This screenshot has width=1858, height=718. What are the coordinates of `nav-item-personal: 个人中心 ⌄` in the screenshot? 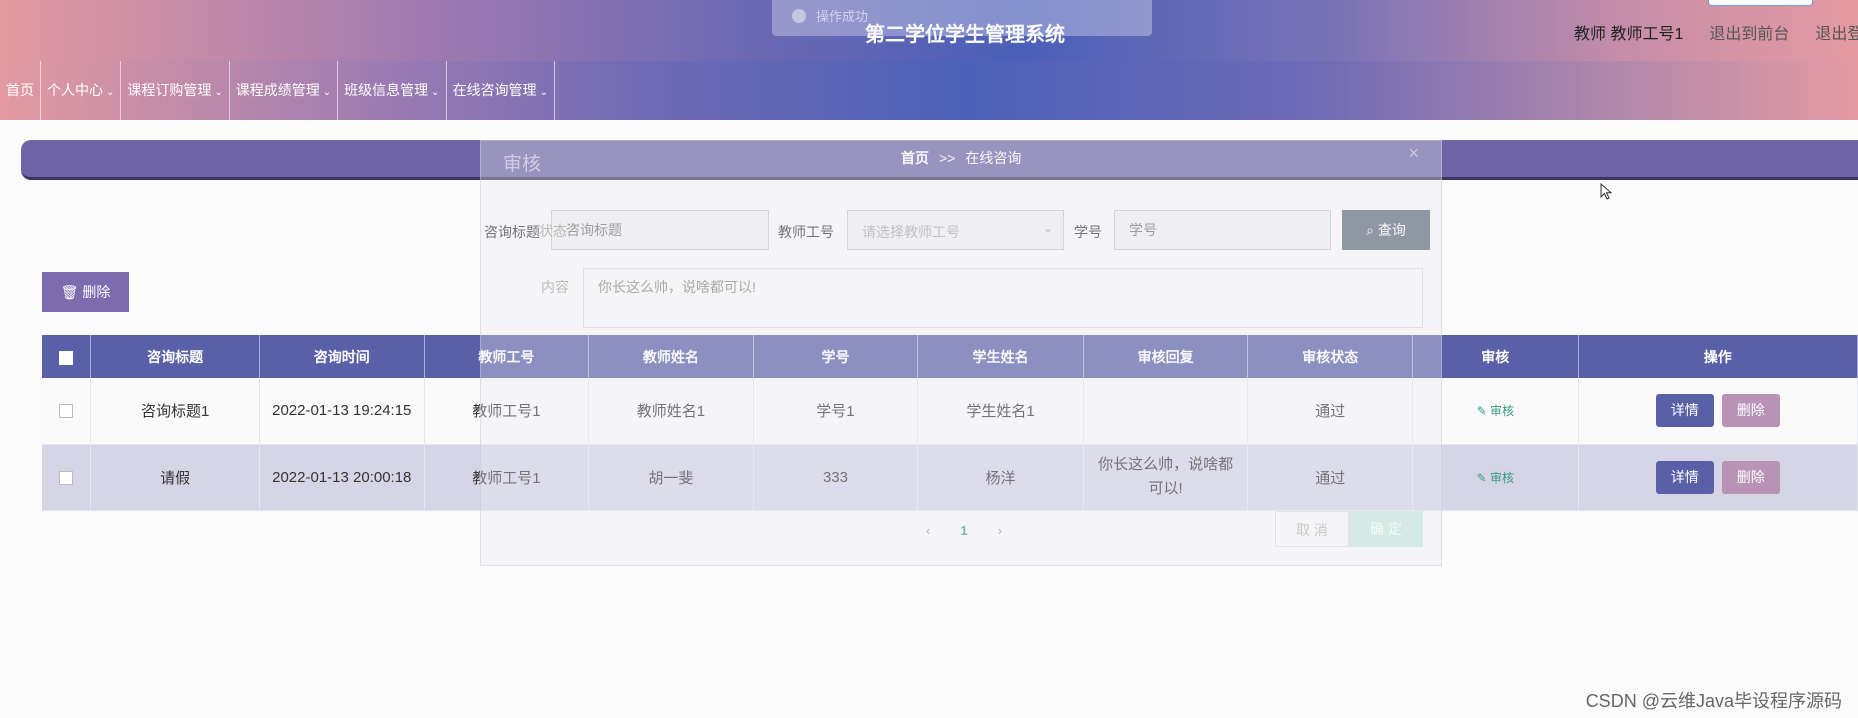 It's located at (81, 90).